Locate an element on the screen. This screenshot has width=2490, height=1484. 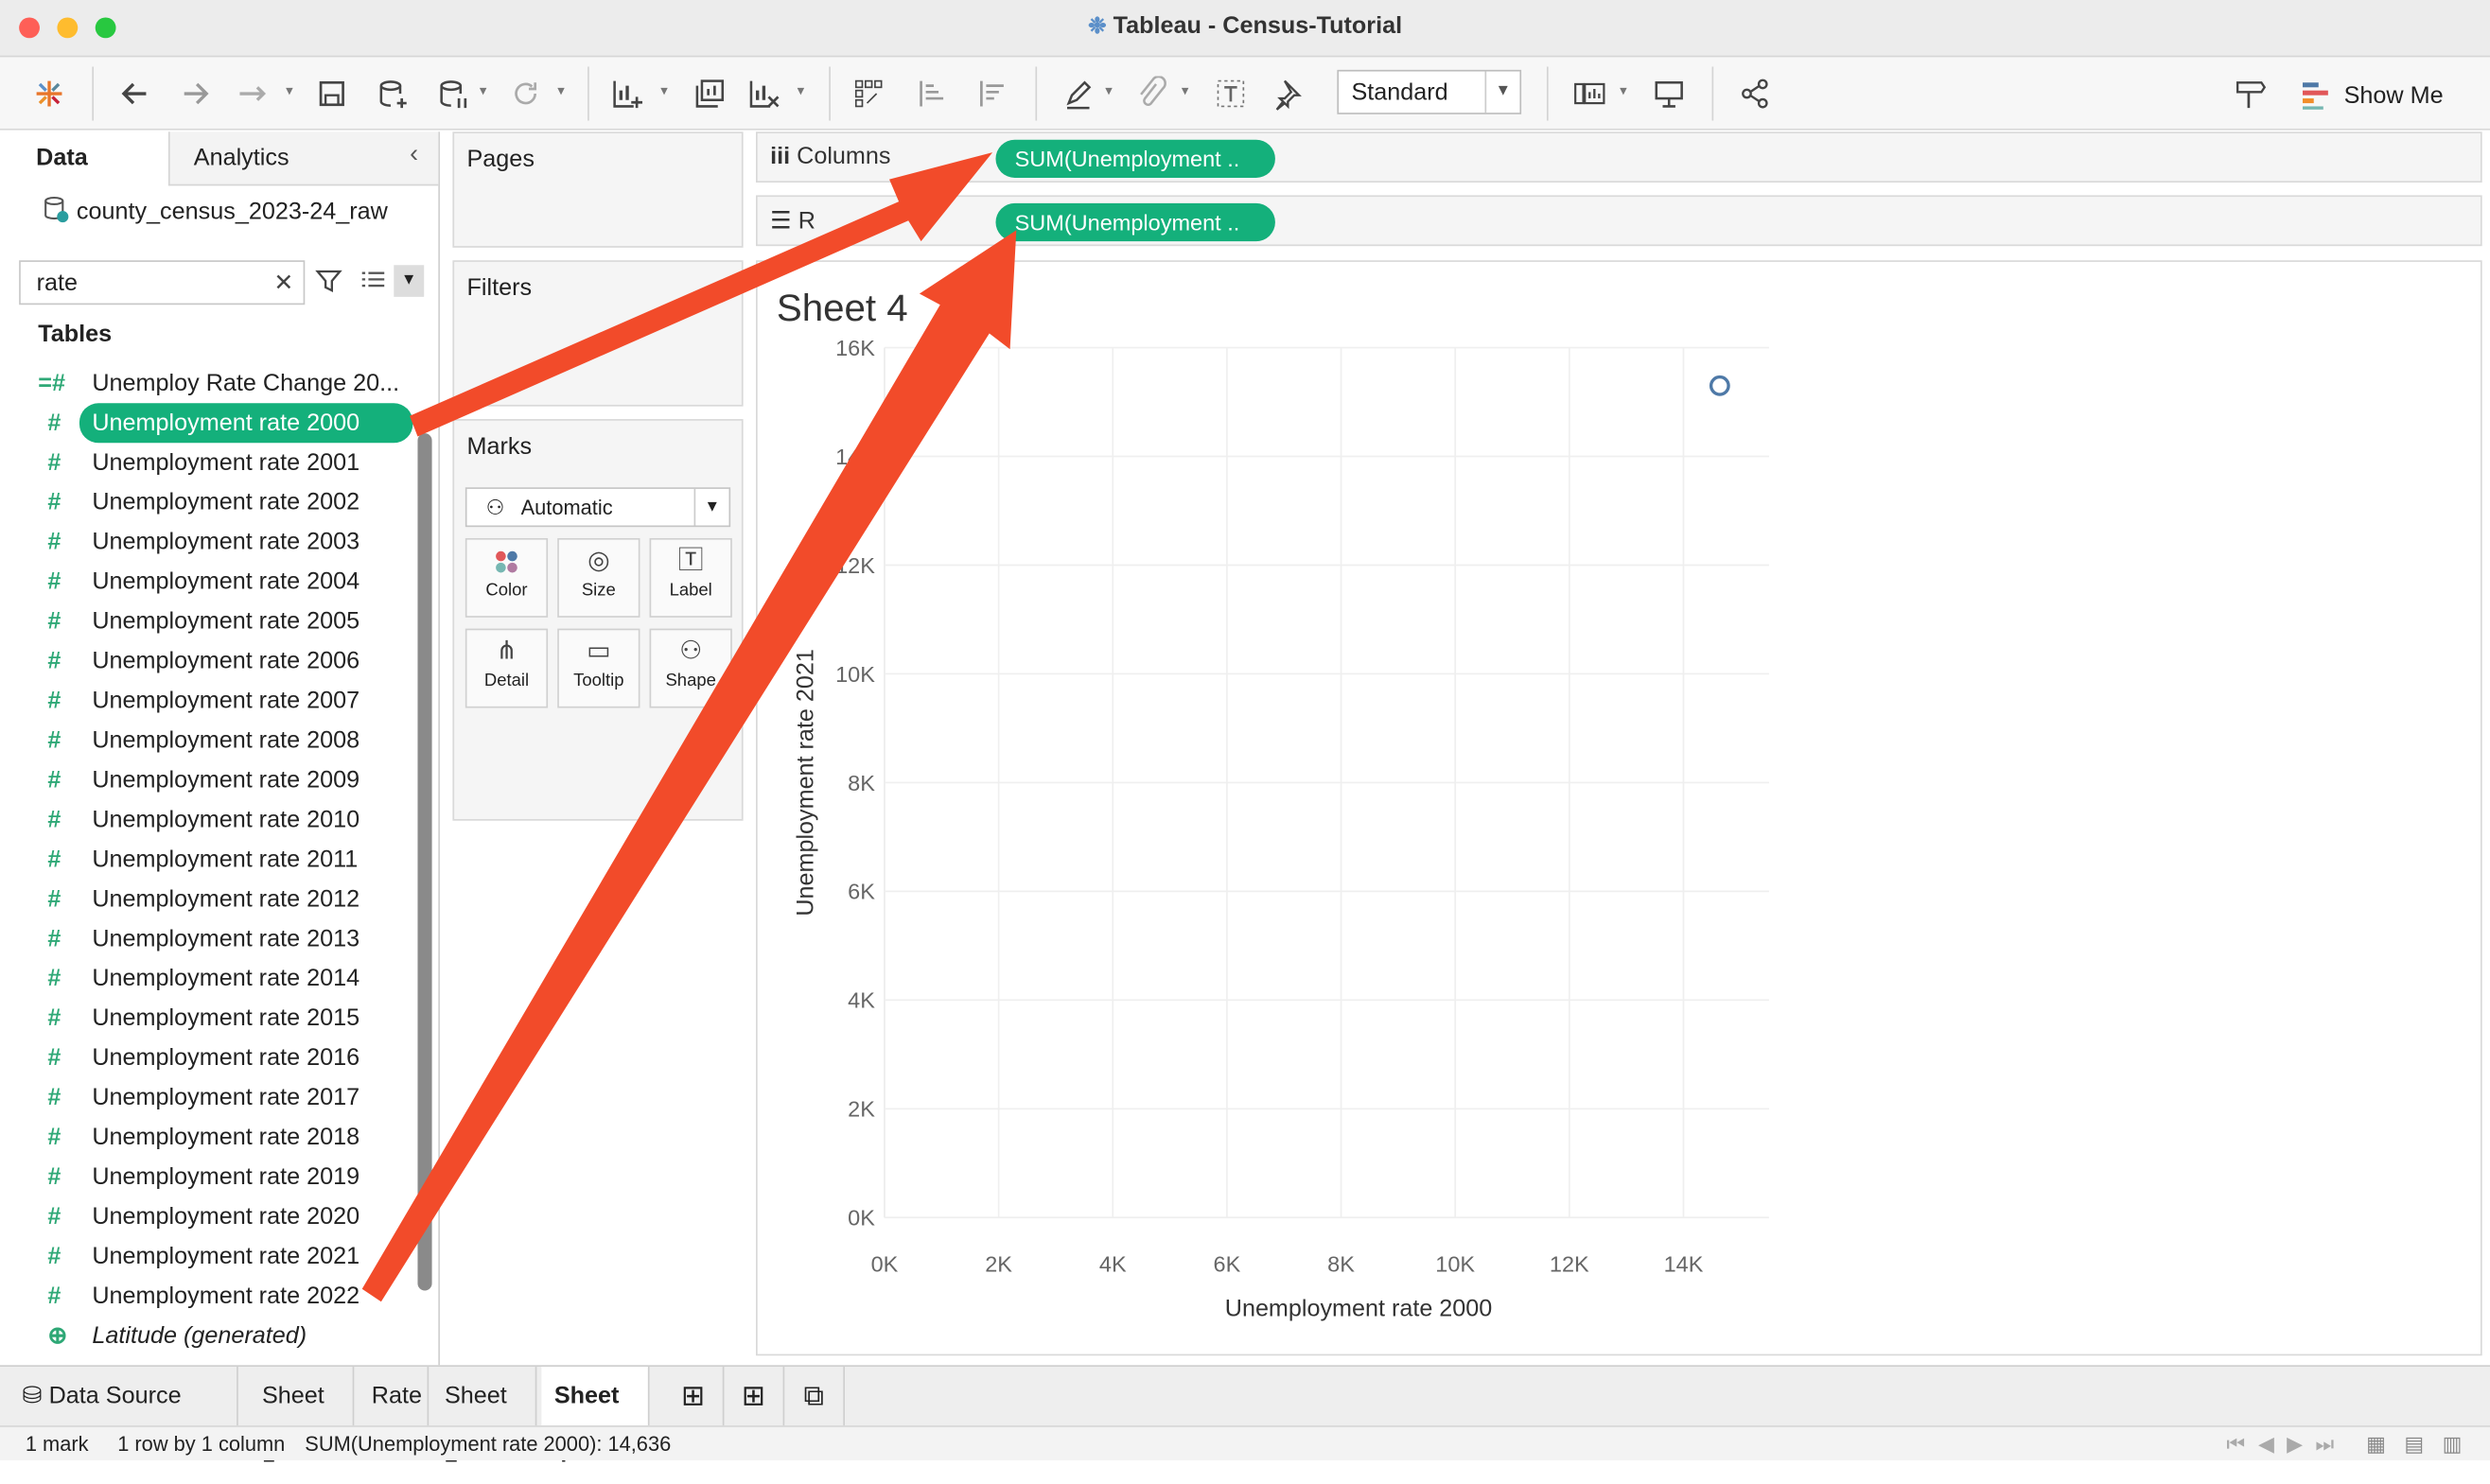
detail-button: ⋔ Detail is located at coordinates (507, 668).